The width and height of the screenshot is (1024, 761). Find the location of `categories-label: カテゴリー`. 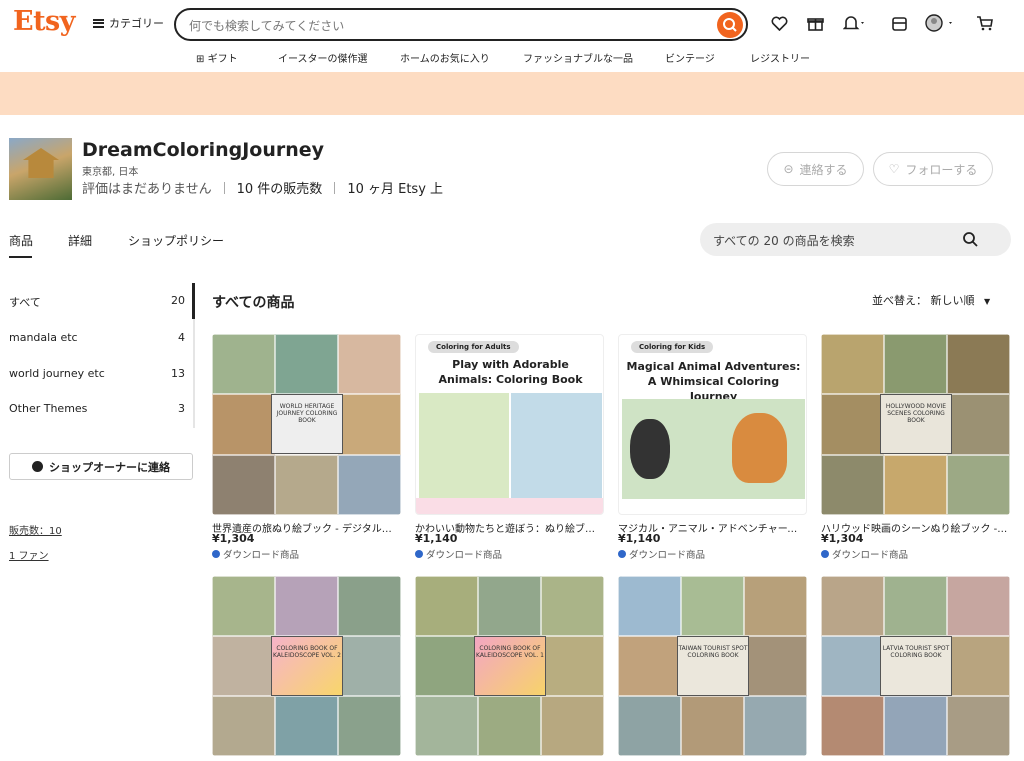

categories-label: カテゴリー is located at coordinates (136, 23).